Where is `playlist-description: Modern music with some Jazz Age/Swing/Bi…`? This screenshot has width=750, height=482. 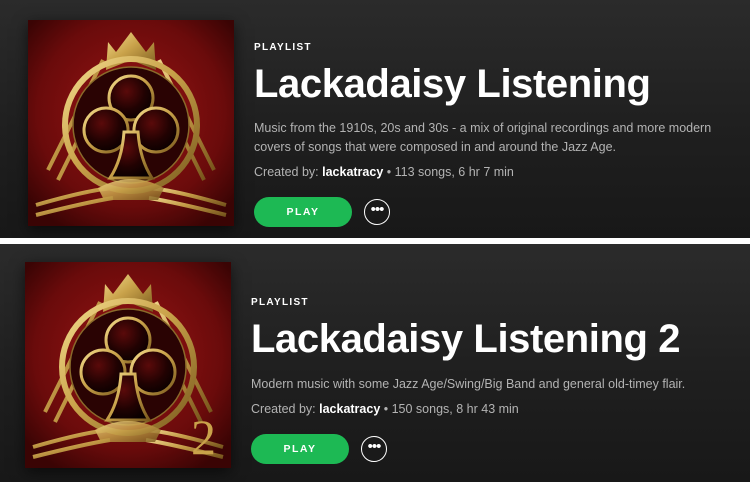 playlist-description: Modern music with some Jazz Age/Swing/Bi… is located at coordinates (468, 384).